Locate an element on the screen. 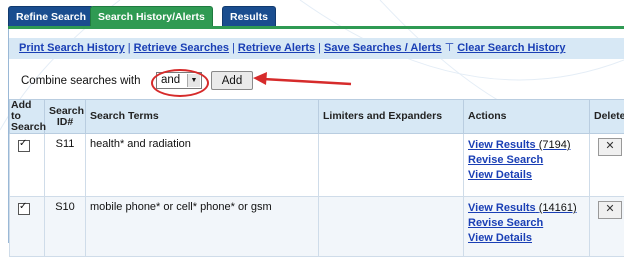  header-search-id: Search ID# is located at coordinates (65, 117).